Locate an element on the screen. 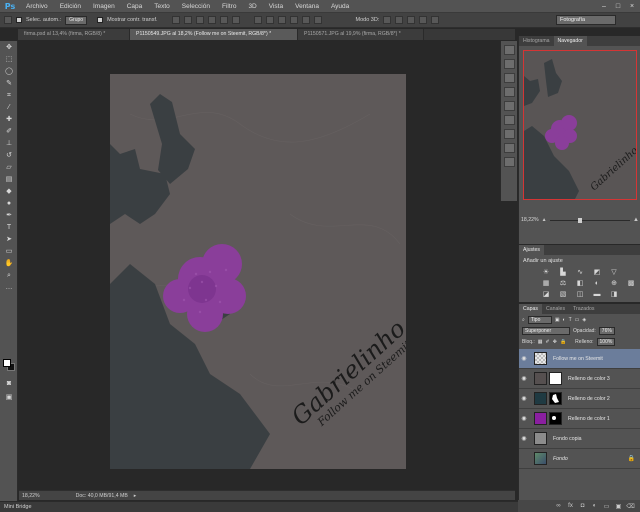  menu-vista: Vista is located at coordinates (276, 6).